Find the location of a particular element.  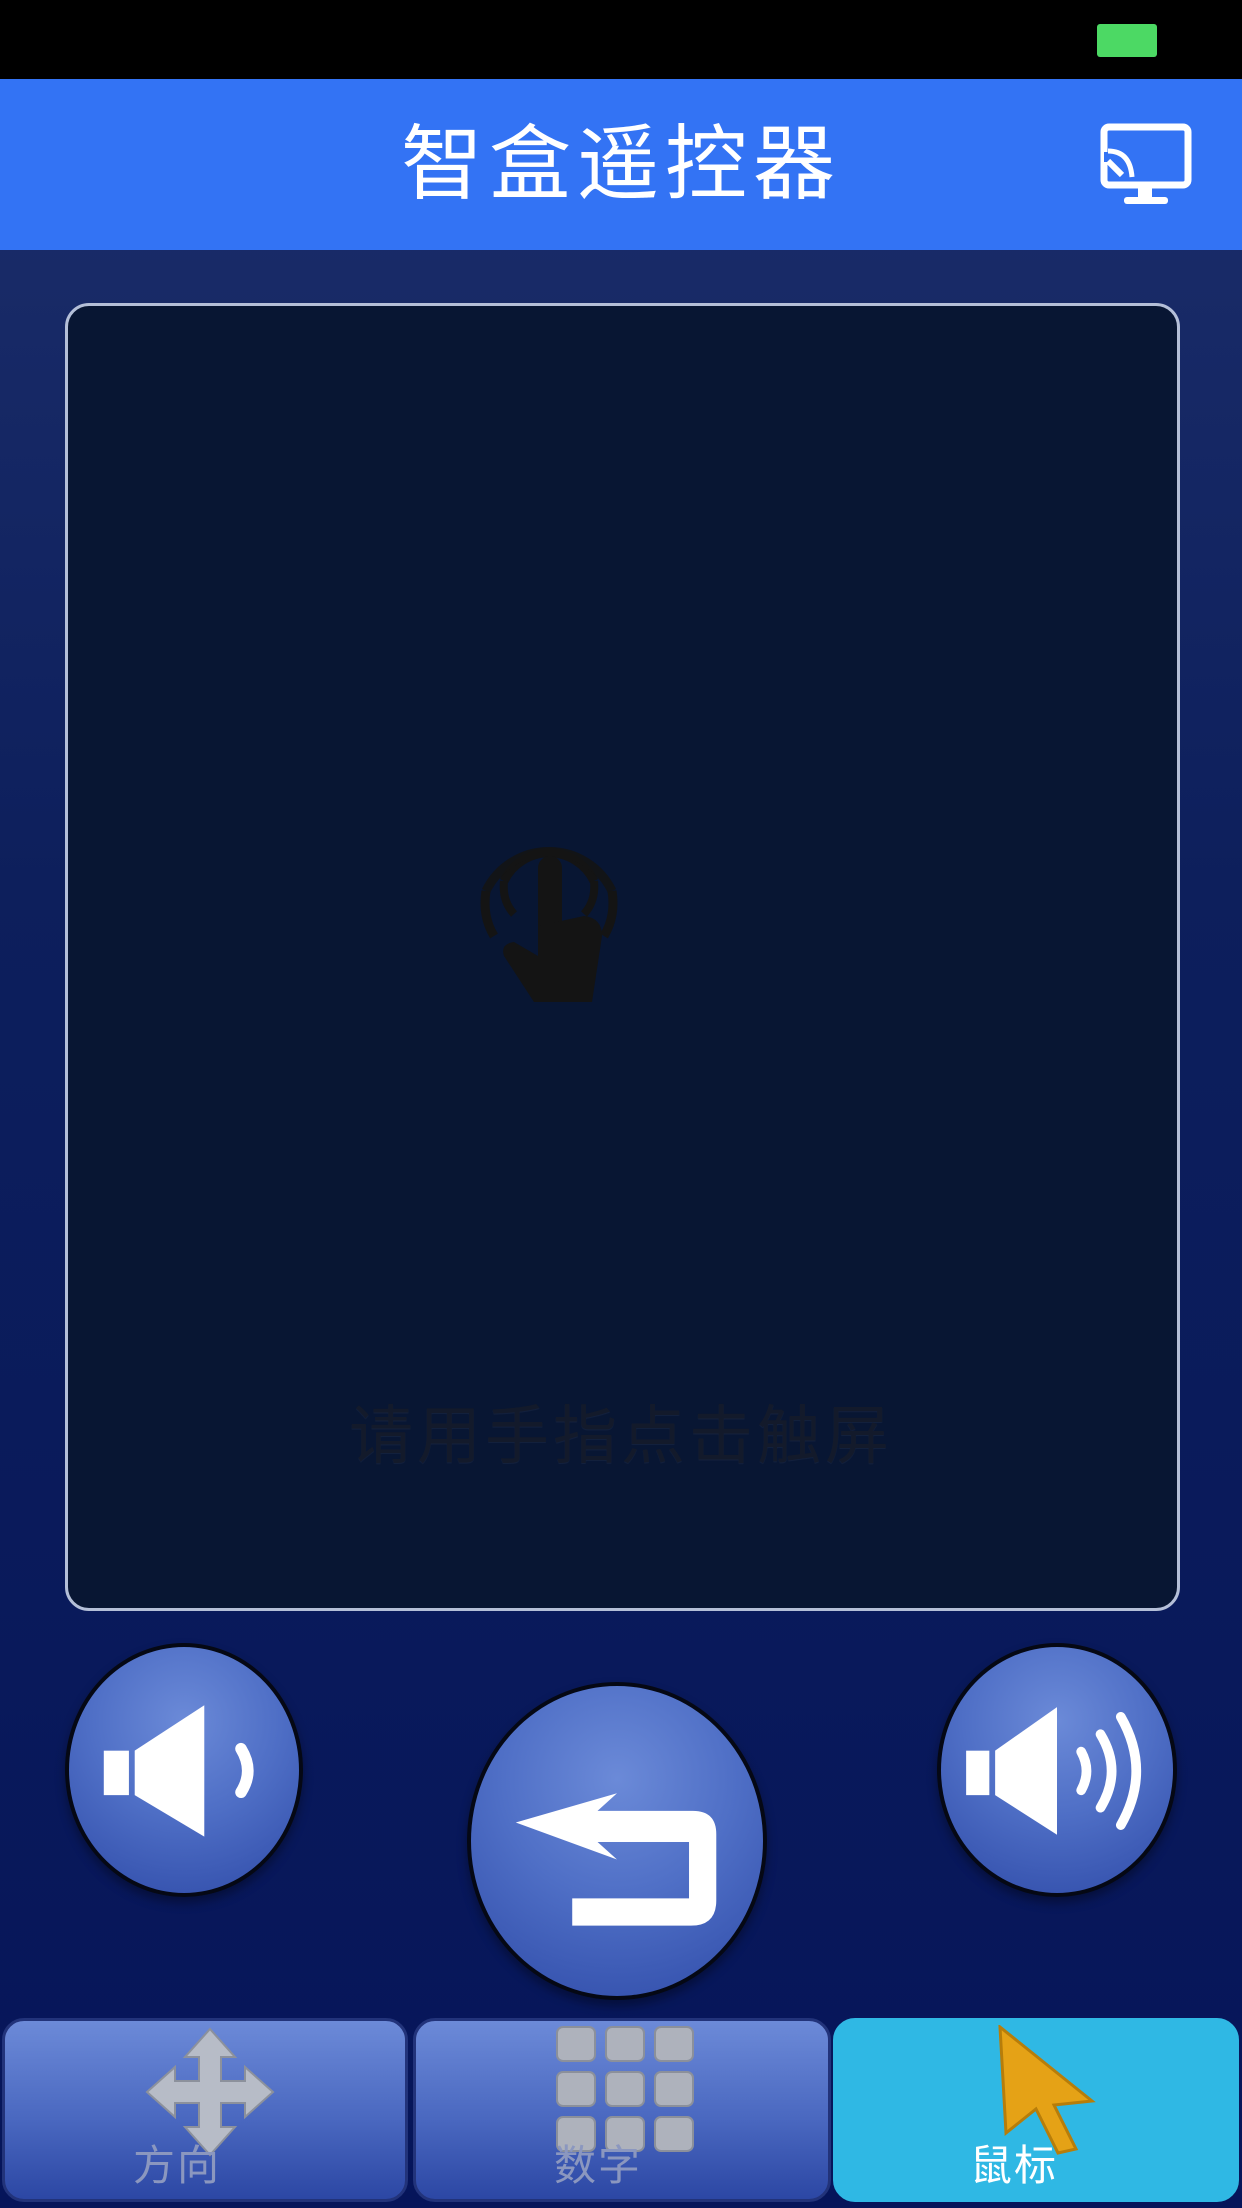

tab-mouse-label: 鼠标 is located at coordinates (1014, 2165).